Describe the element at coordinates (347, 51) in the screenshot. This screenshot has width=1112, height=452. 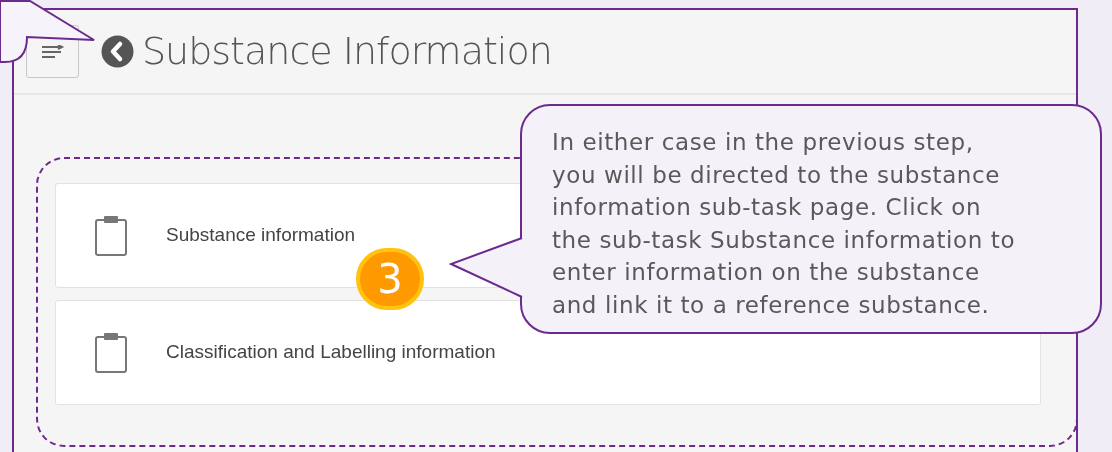
I see `page-title: Substance Information` at that location.